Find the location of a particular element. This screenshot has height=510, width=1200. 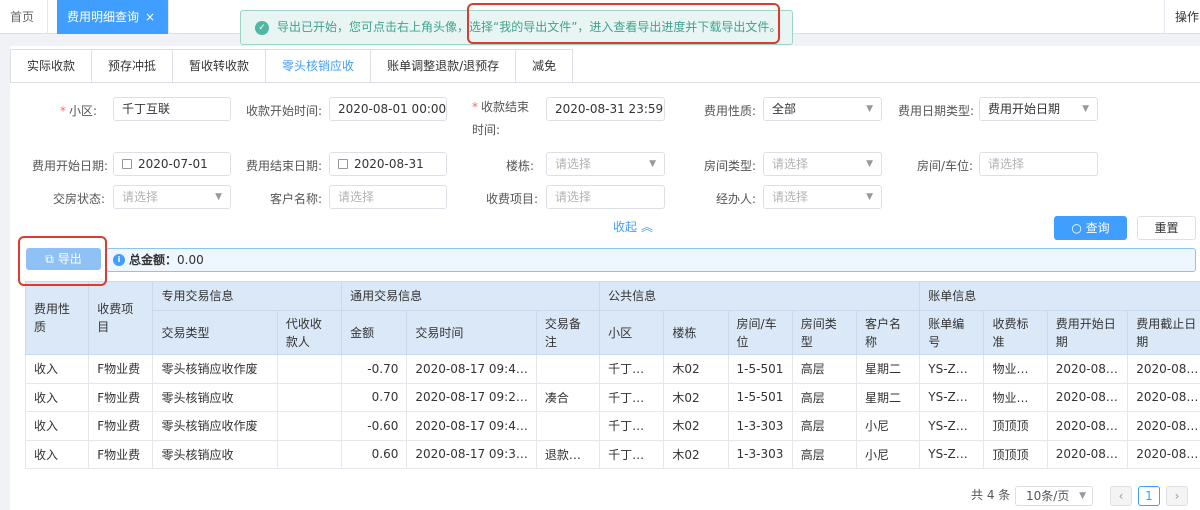

table-cell: F物业费 is located at coordinates (121, 397).